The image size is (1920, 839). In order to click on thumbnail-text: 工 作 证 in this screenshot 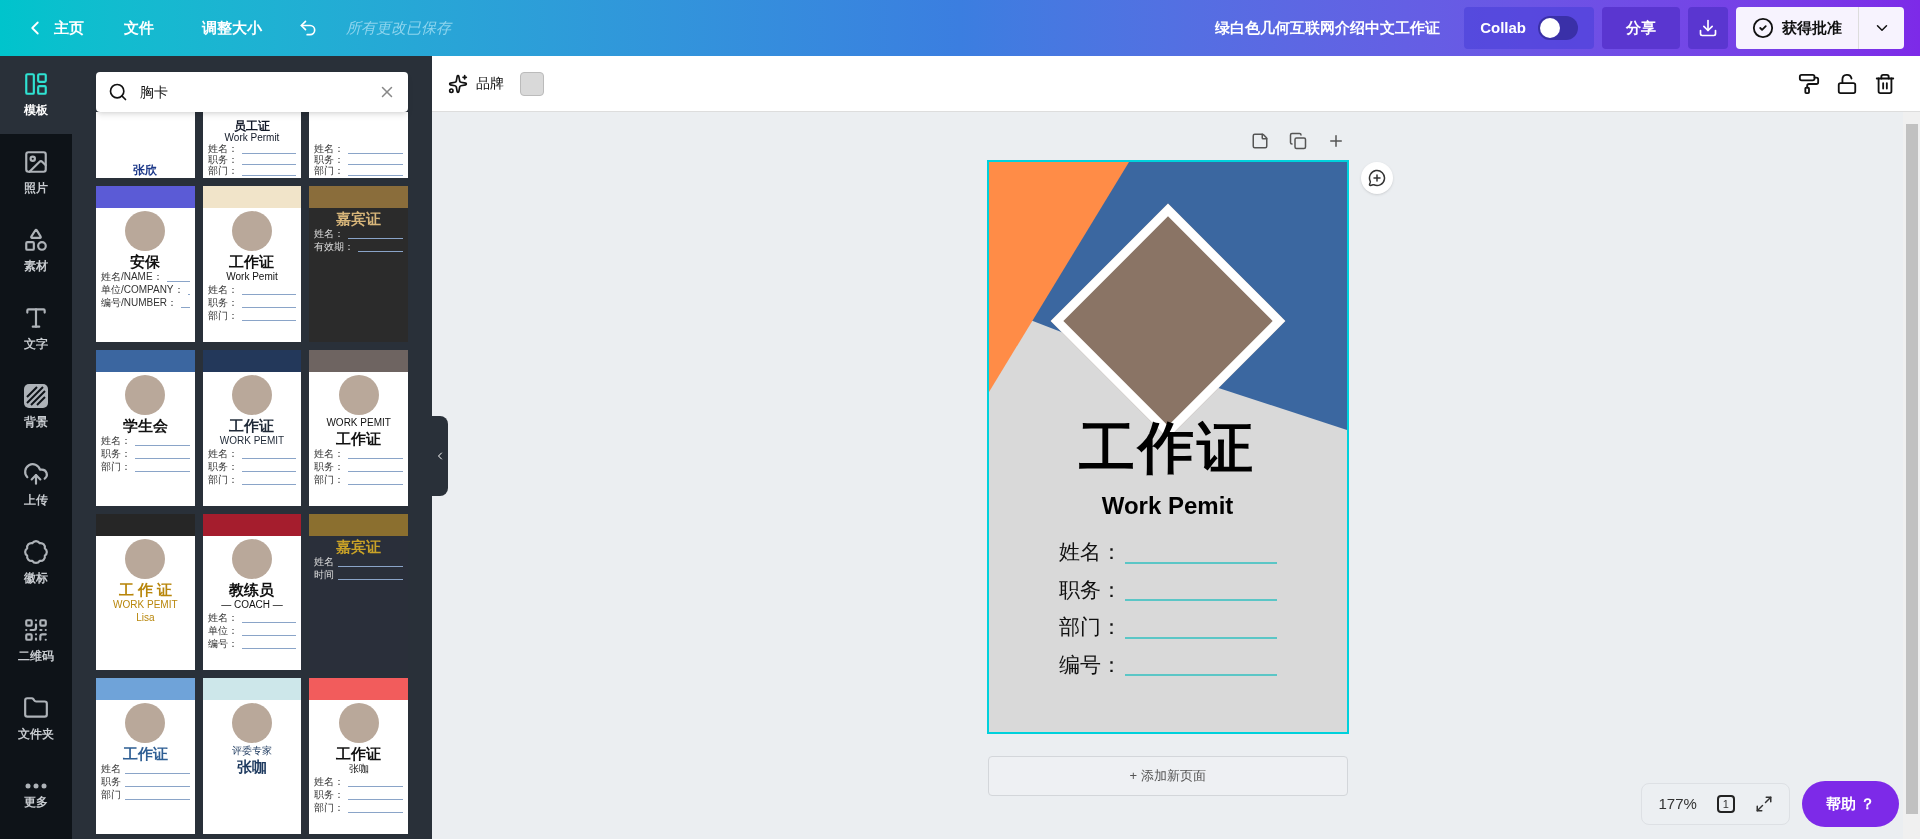, I will do `click(145, 589)`.